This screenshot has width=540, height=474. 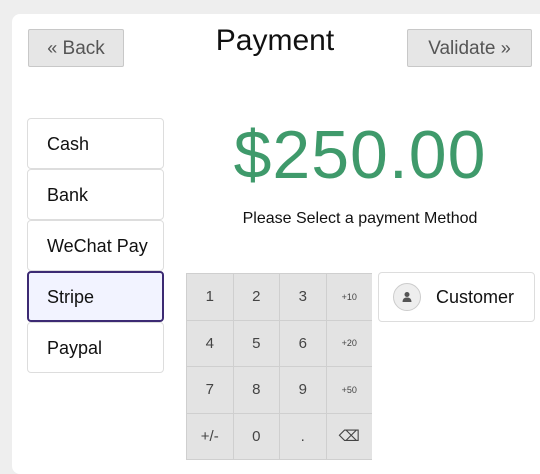 I want to click on numpad-key-plus20: +20, so click(x=349, y=343).